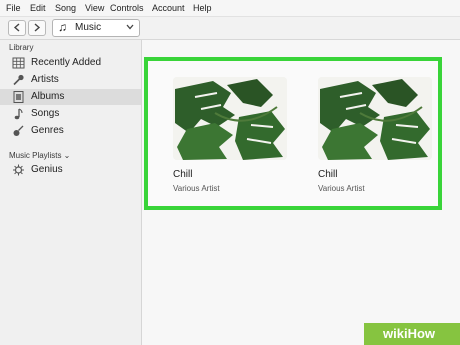  Describe the element at coordinates (70, 97) in the screenshot. I see `sidebar-item-albums: Albums` at that location.